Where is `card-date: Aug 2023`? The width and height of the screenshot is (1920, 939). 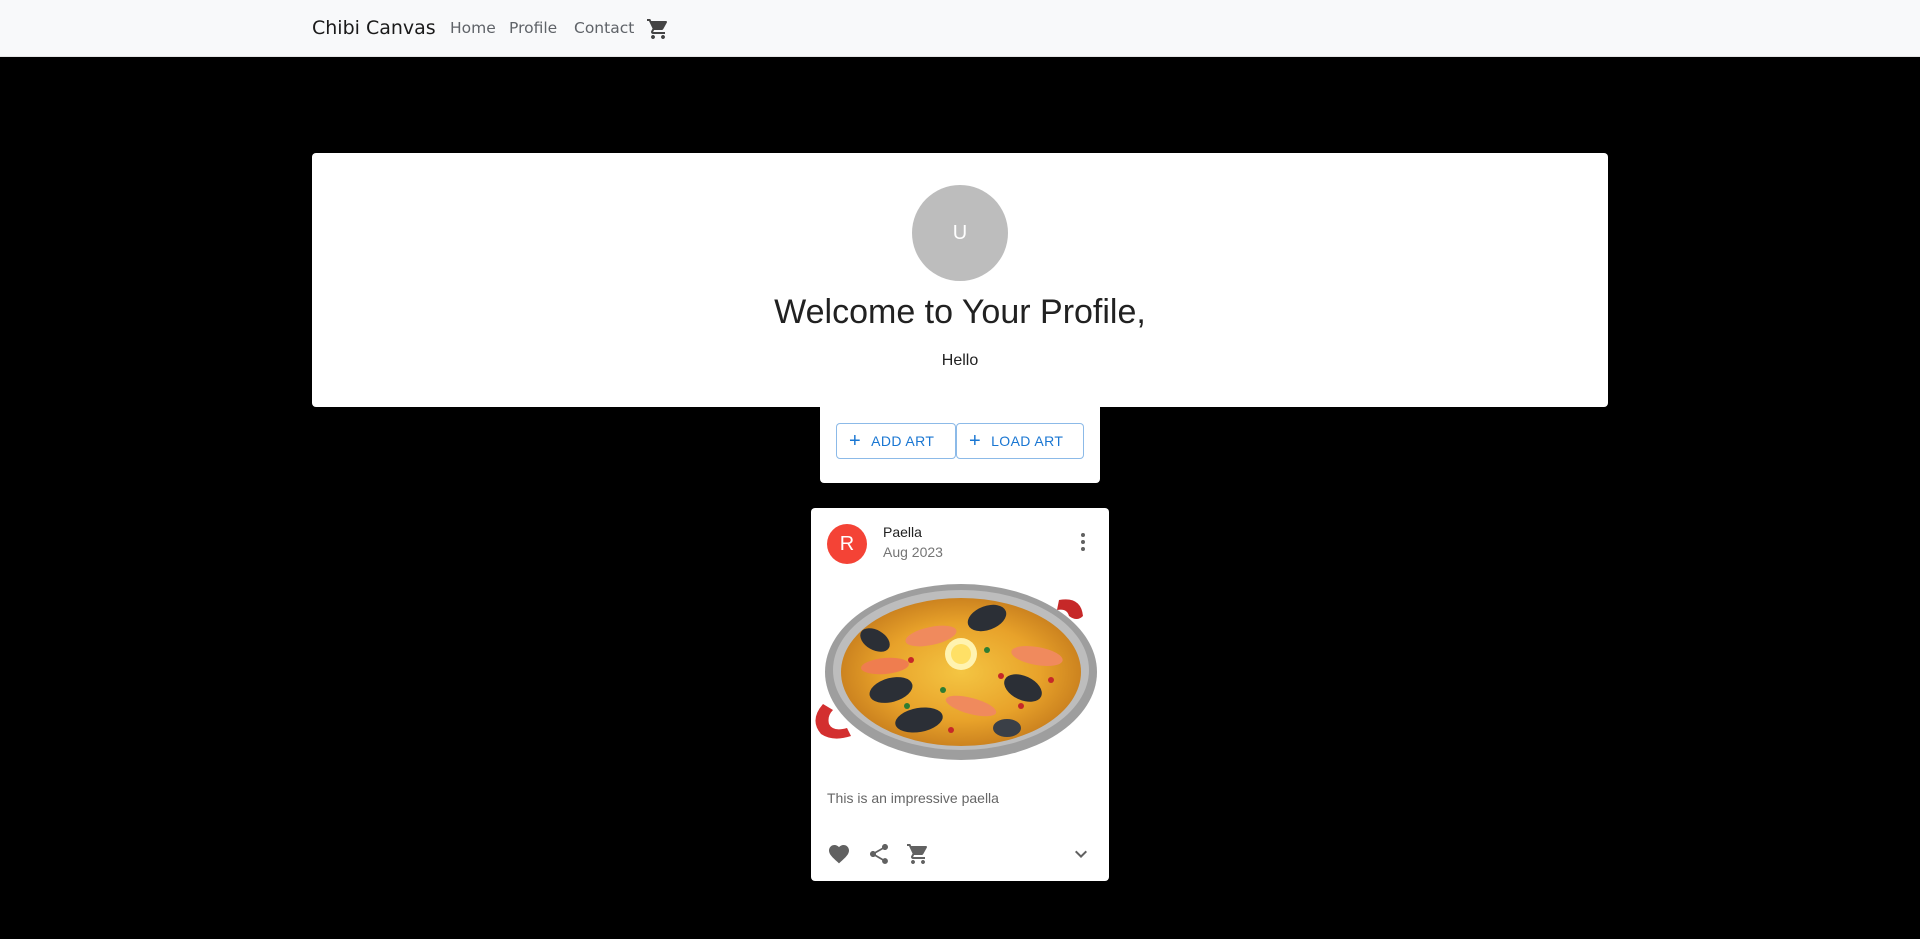
card-date: Aug 2023 is located at coordinates (913, 552).